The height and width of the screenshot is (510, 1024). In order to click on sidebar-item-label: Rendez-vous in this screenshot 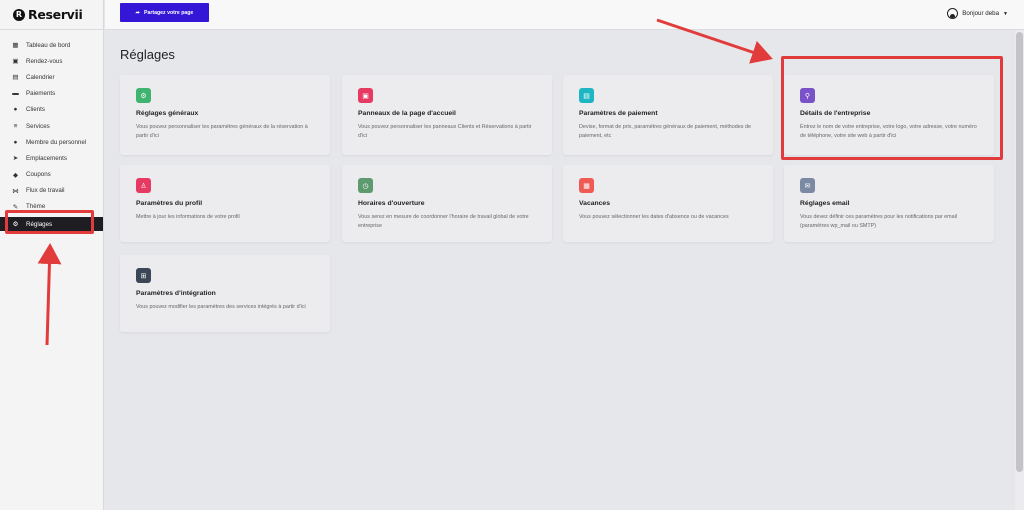, I will do `click(44, 61)`.